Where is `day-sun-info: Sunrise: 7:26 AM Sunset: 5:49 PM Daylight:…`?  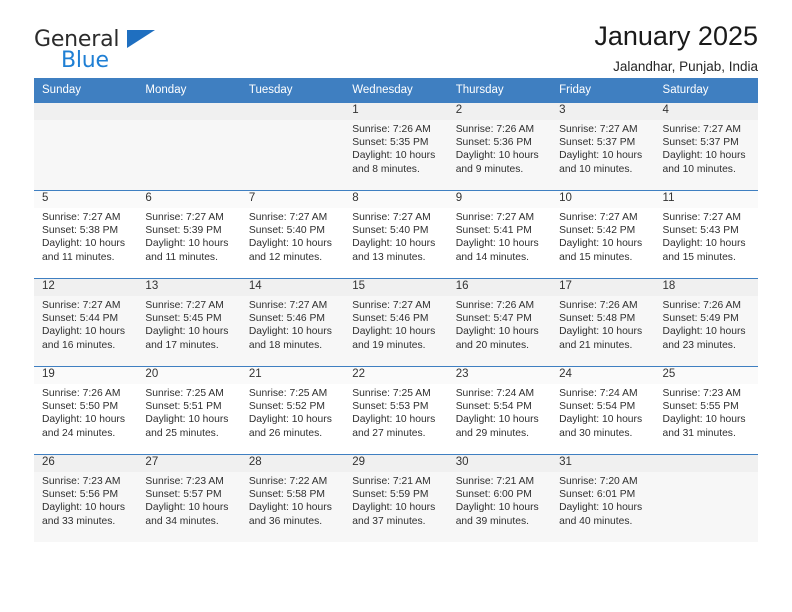 day-sun-info: Sunrise: 7:26 AM Sunset: 5:49 PM Daylight:… is located at coordinates (706, 324).